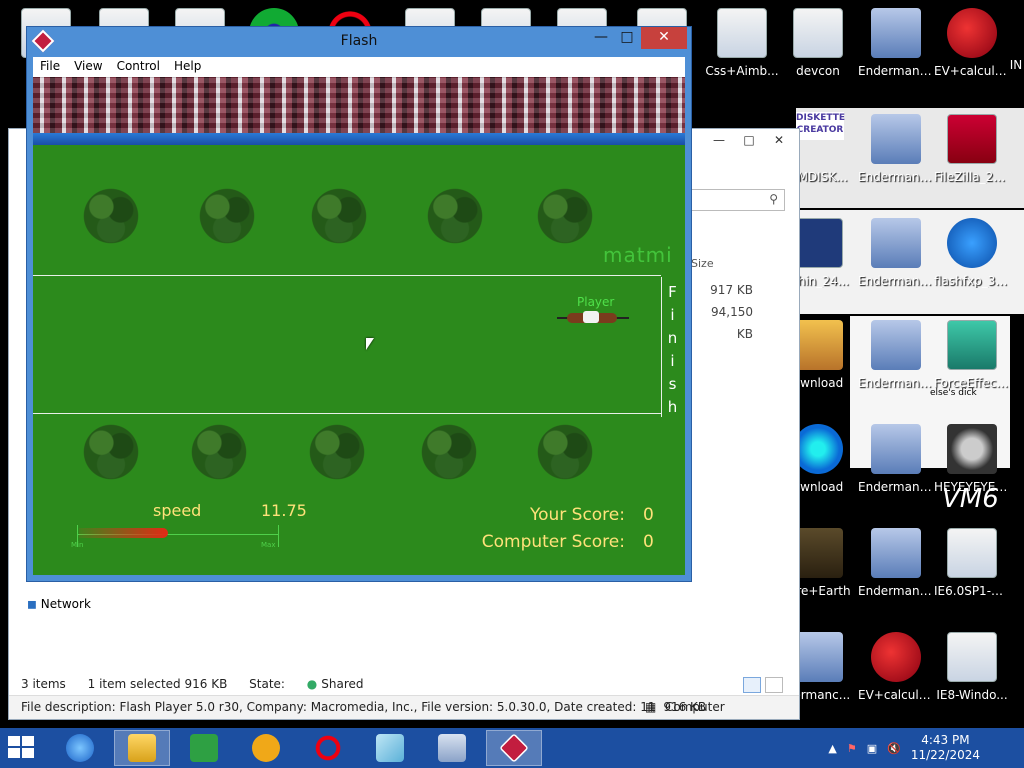  Describe the element at coordinates (553, 542) in the screenshot. I see `computer-score-label: Computer Score:` at that location.